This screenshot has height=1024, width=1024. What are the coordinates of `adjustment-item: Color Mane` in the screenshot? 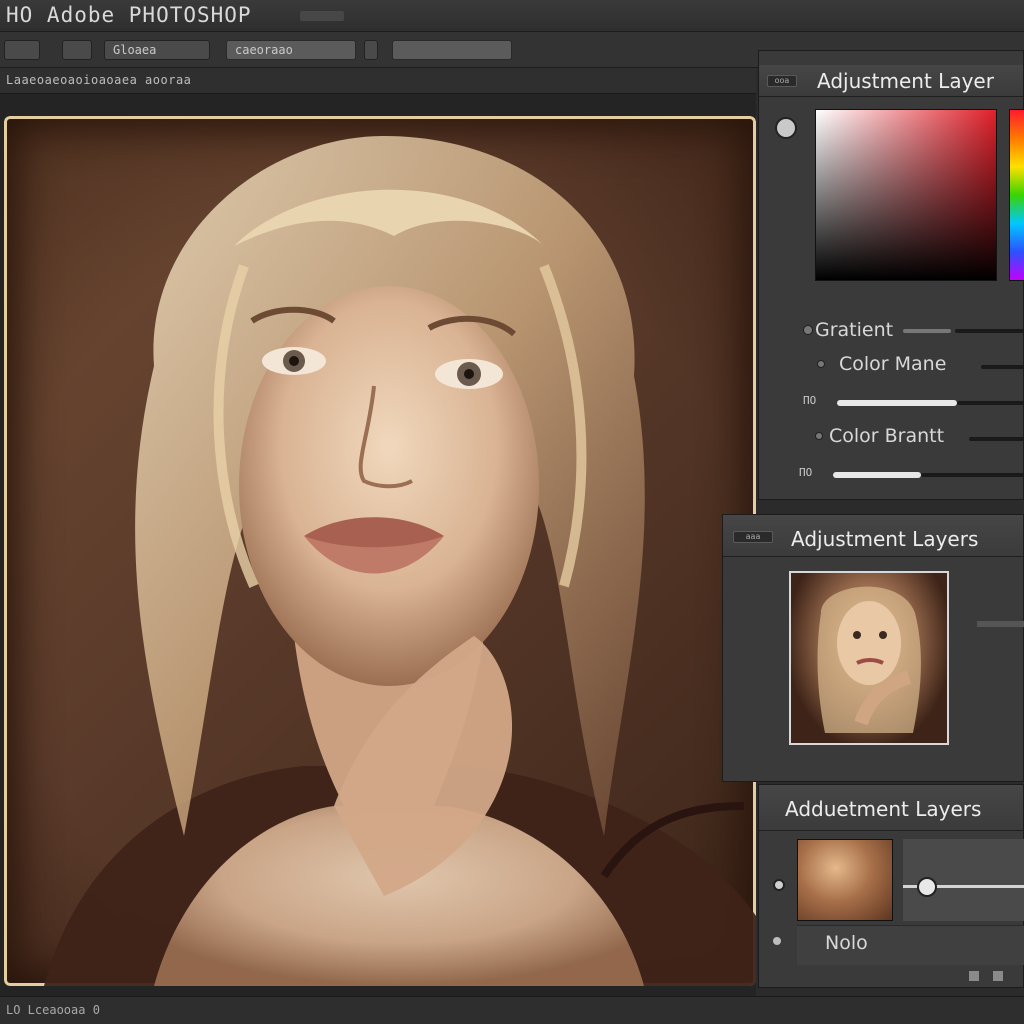 It's located at (891, 365).